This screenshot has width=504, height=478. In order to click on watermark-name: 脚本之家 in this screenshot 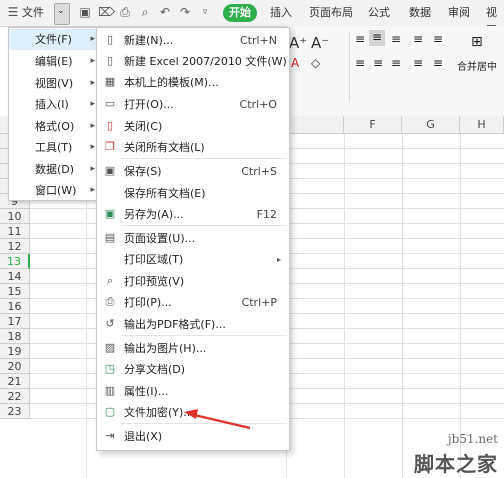, I will do `click(456, 464)`.